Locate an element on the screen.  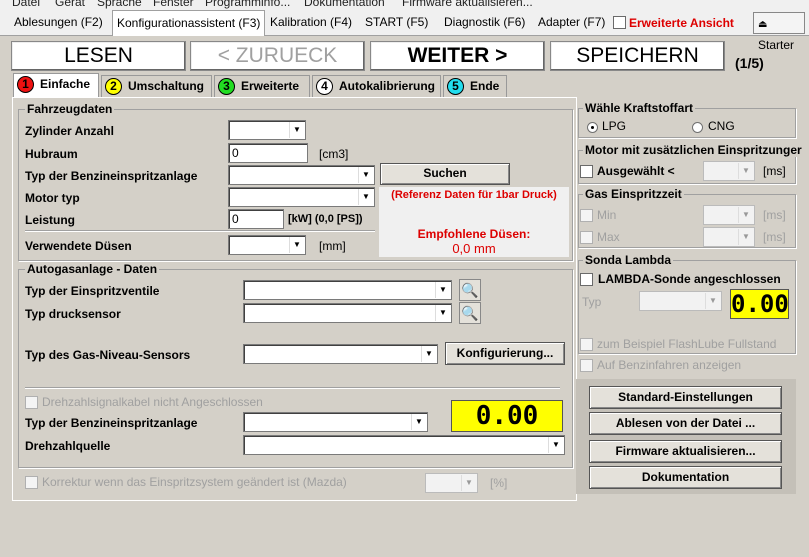
duesen-unit: [mm] is located at coordinates (332, 246).